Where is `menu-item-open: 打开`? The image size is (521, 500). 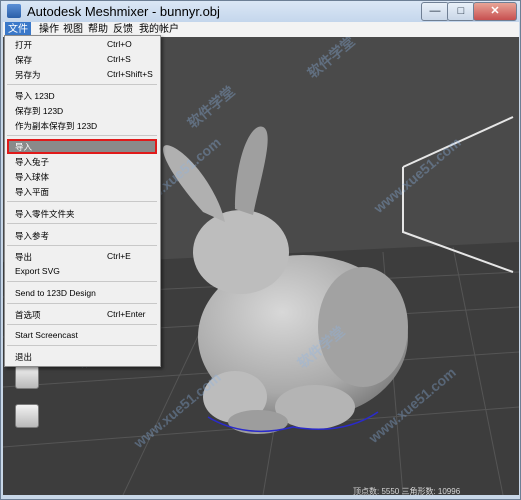 menu-item-open: 打开 is located at coordinates (23, 45).